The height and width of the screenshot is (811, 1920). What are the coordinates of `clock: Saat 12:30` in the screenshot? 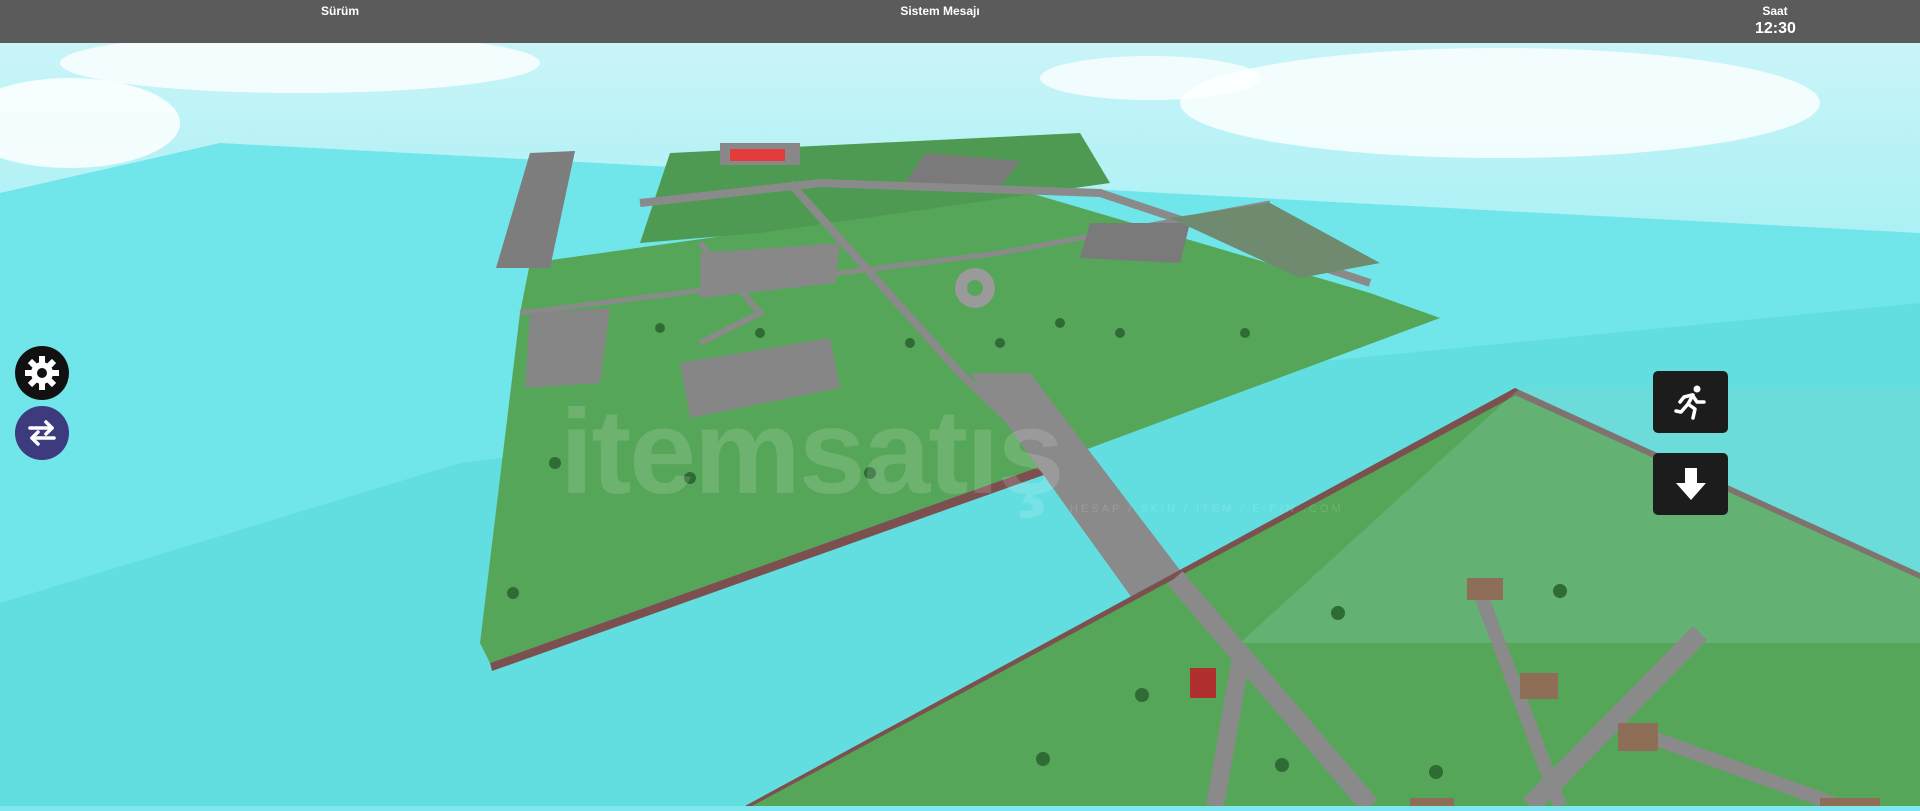 It's located at (1775, 21).